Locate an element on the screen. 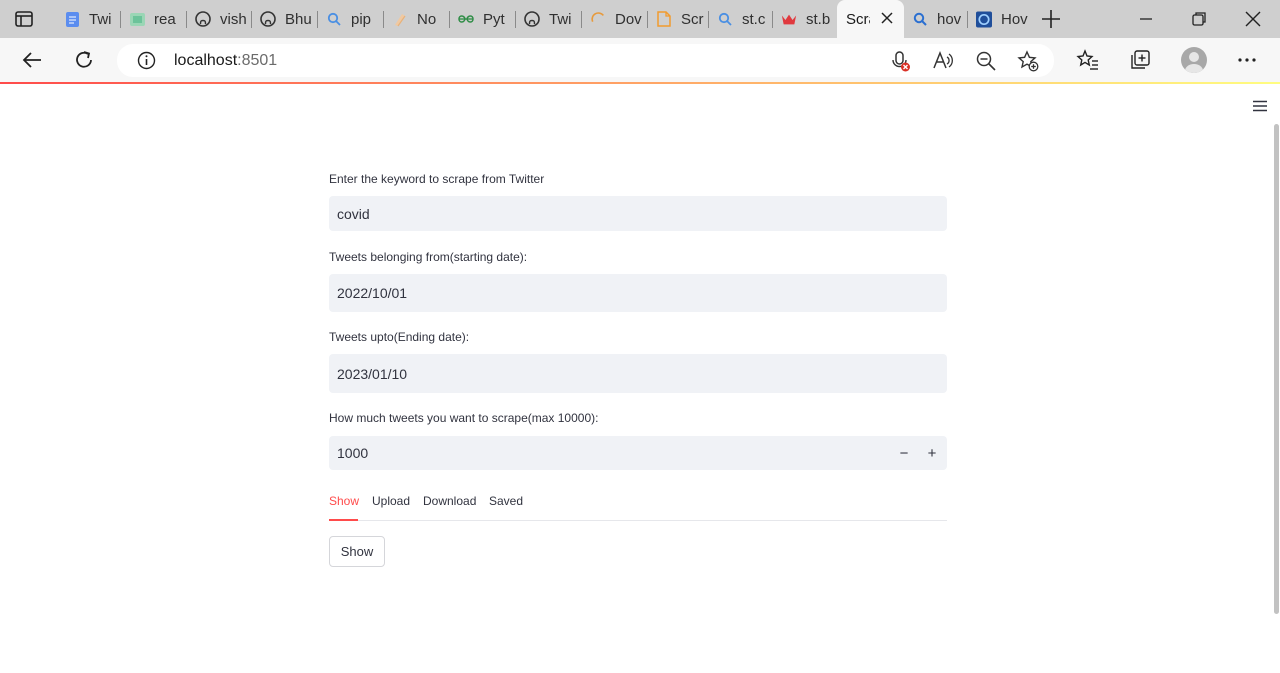 The image size is (1280, 673). browser-tab-title: Scr is located at coordinates (692, 19).